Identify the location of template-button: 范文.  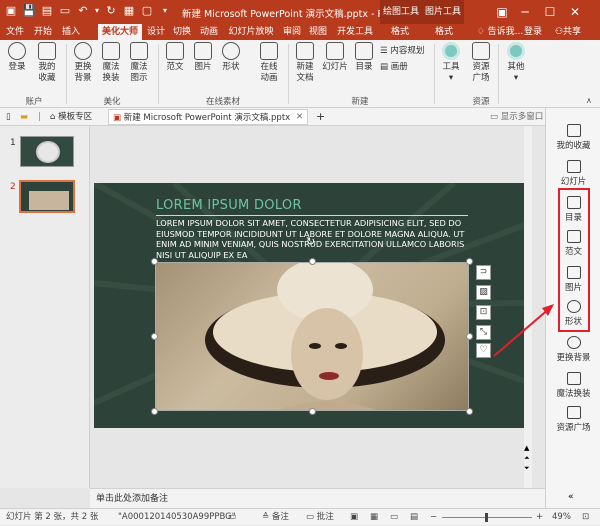
(175, 57).